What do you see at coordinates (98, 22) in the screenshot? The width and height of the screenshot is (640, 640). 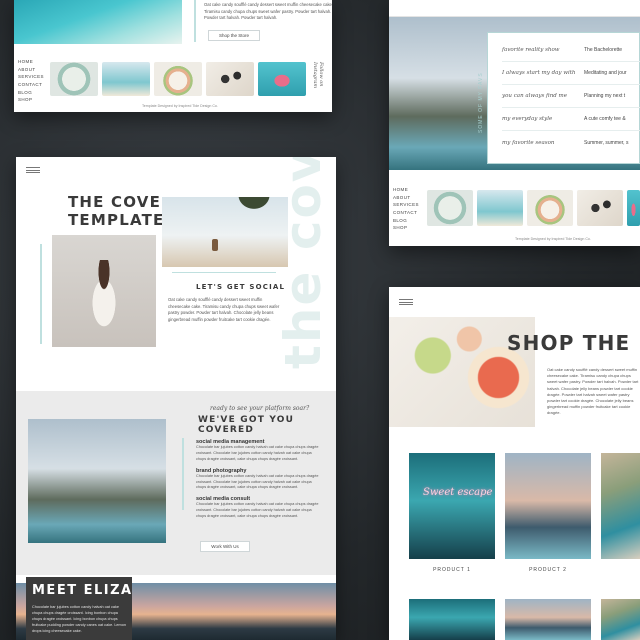 I see `ocean-photo` at bounding box center [98, 22].